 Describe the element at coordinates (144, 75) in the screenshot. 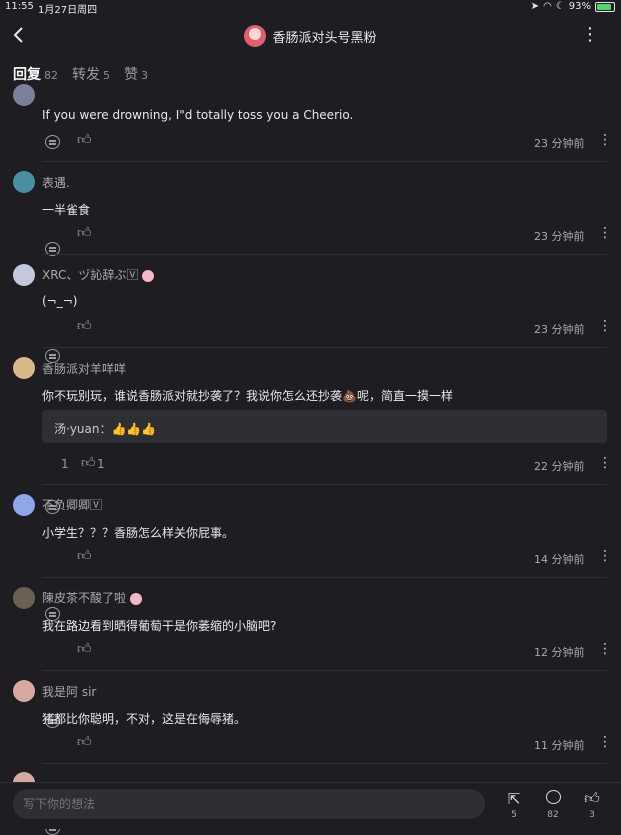

I see `tab-count: 3` at that location.